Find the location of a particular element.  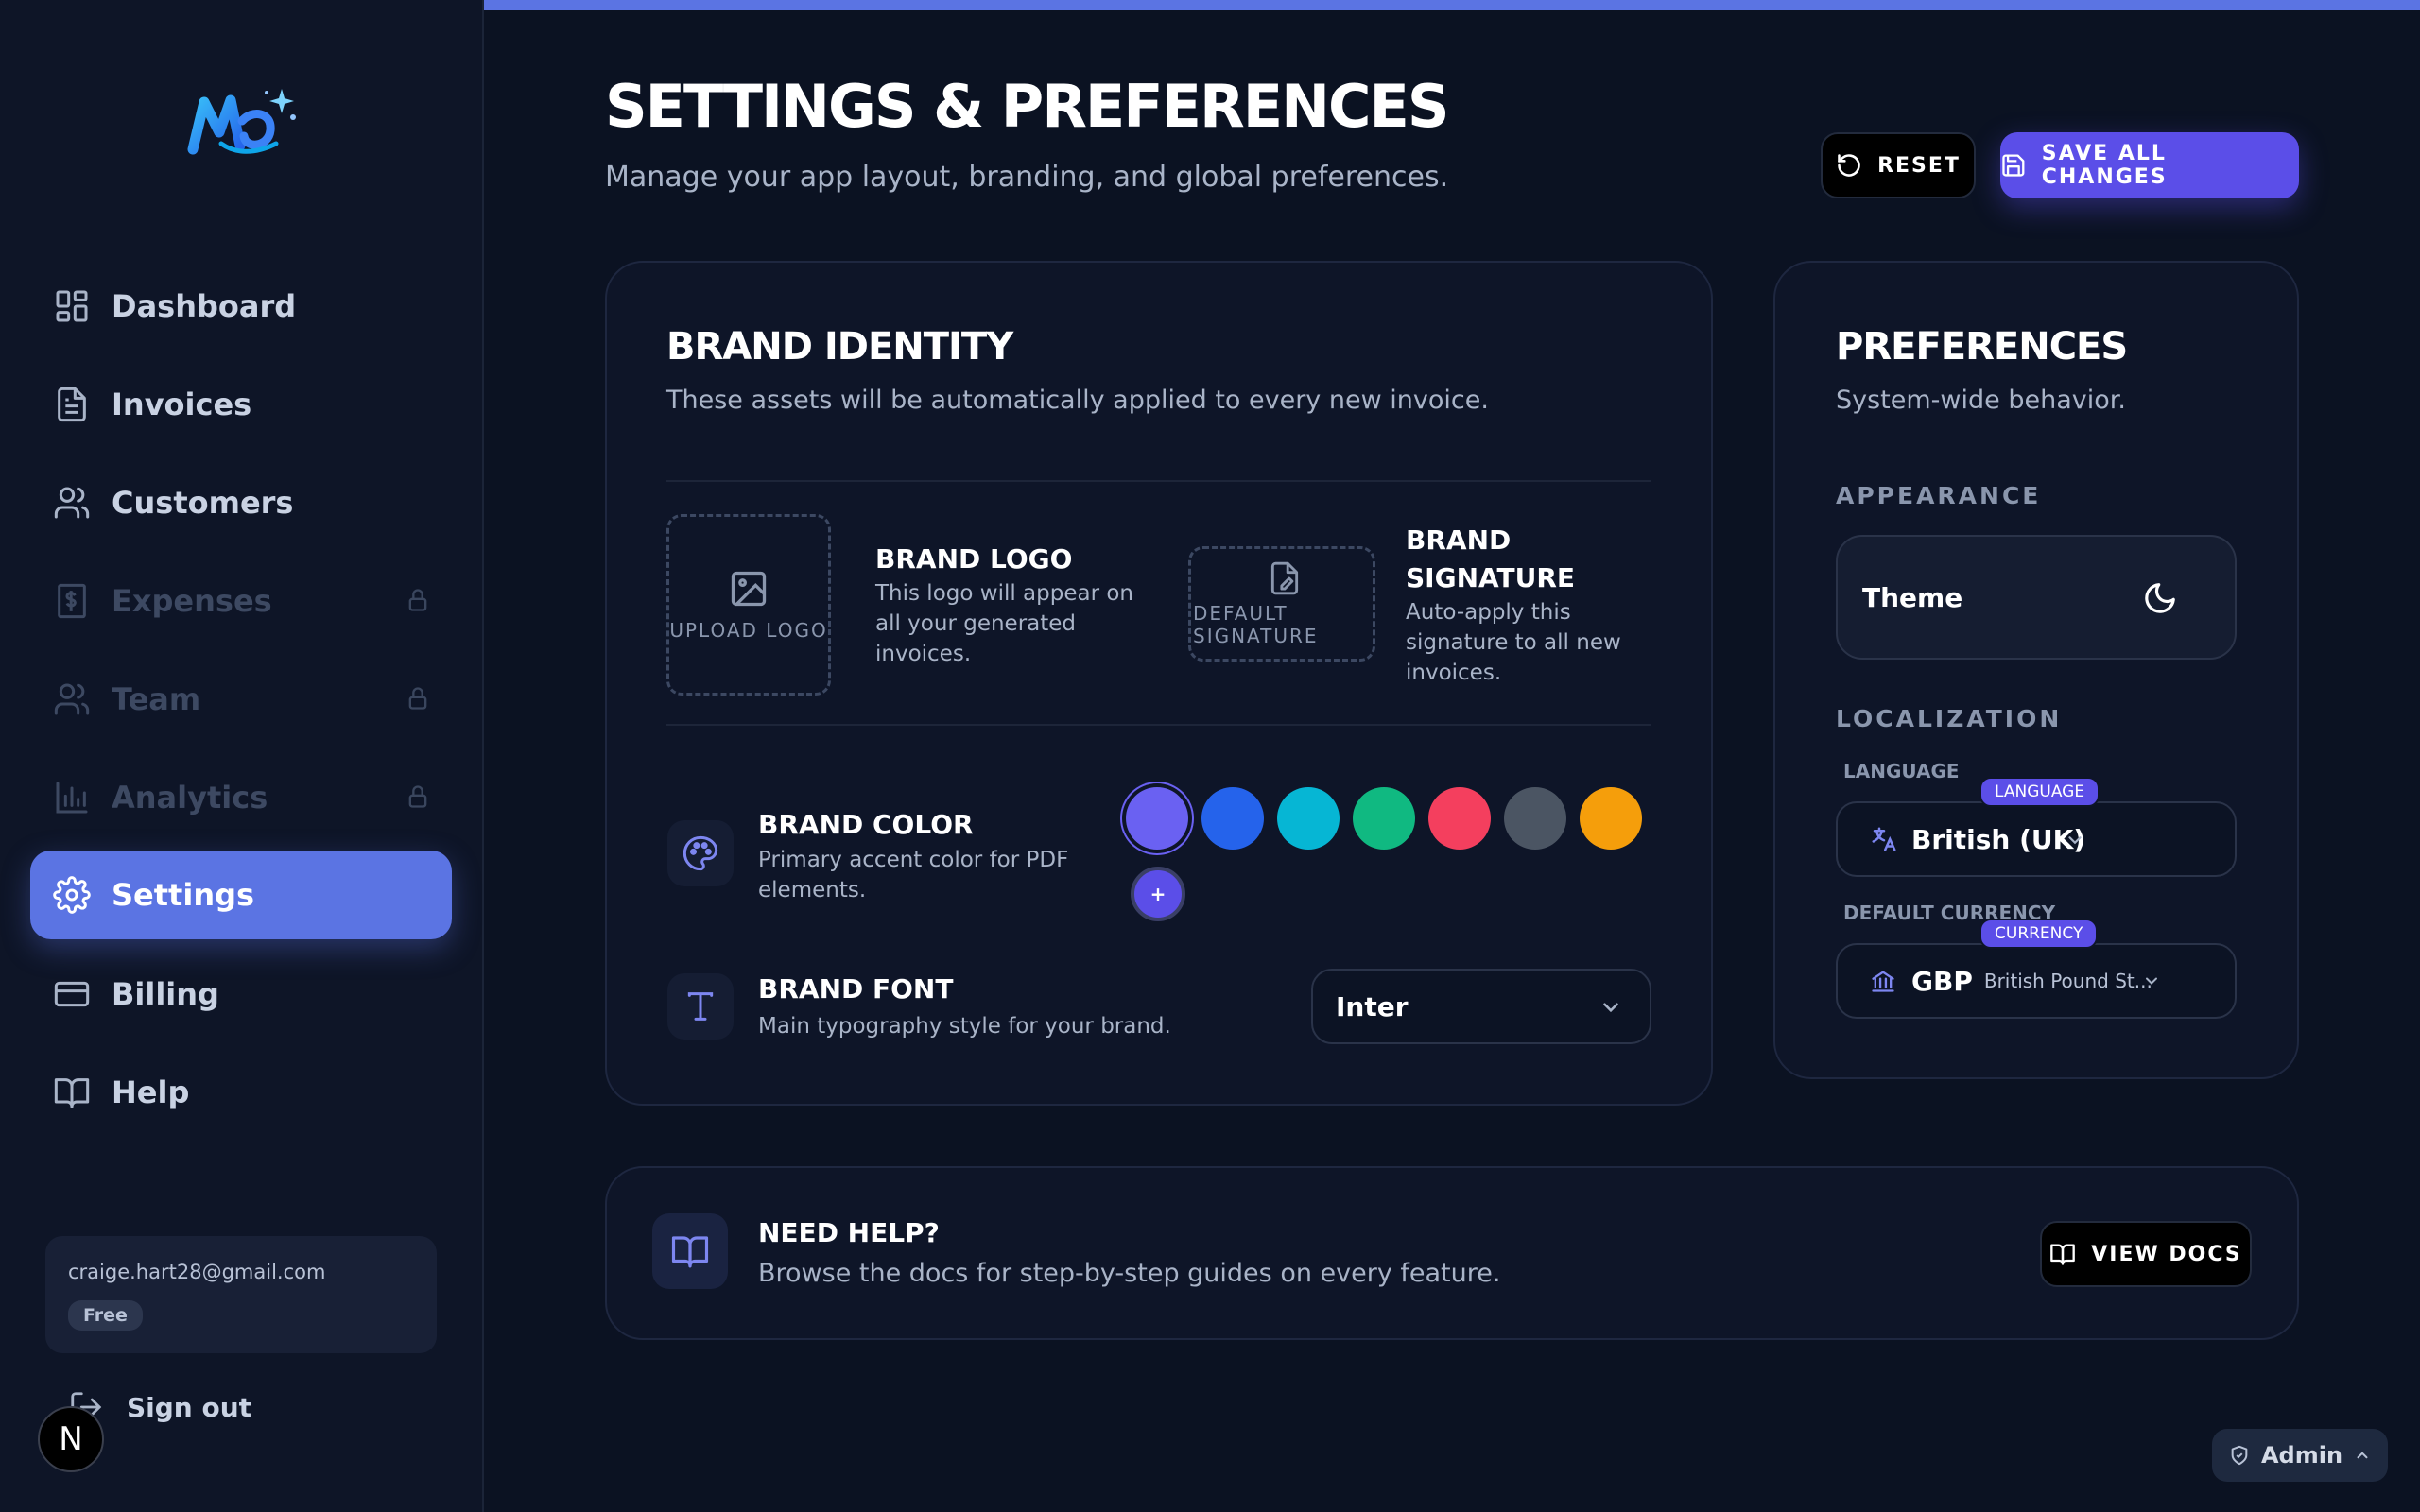

brand-font-title: BRAND FONT is located at coordinates (856, 989).